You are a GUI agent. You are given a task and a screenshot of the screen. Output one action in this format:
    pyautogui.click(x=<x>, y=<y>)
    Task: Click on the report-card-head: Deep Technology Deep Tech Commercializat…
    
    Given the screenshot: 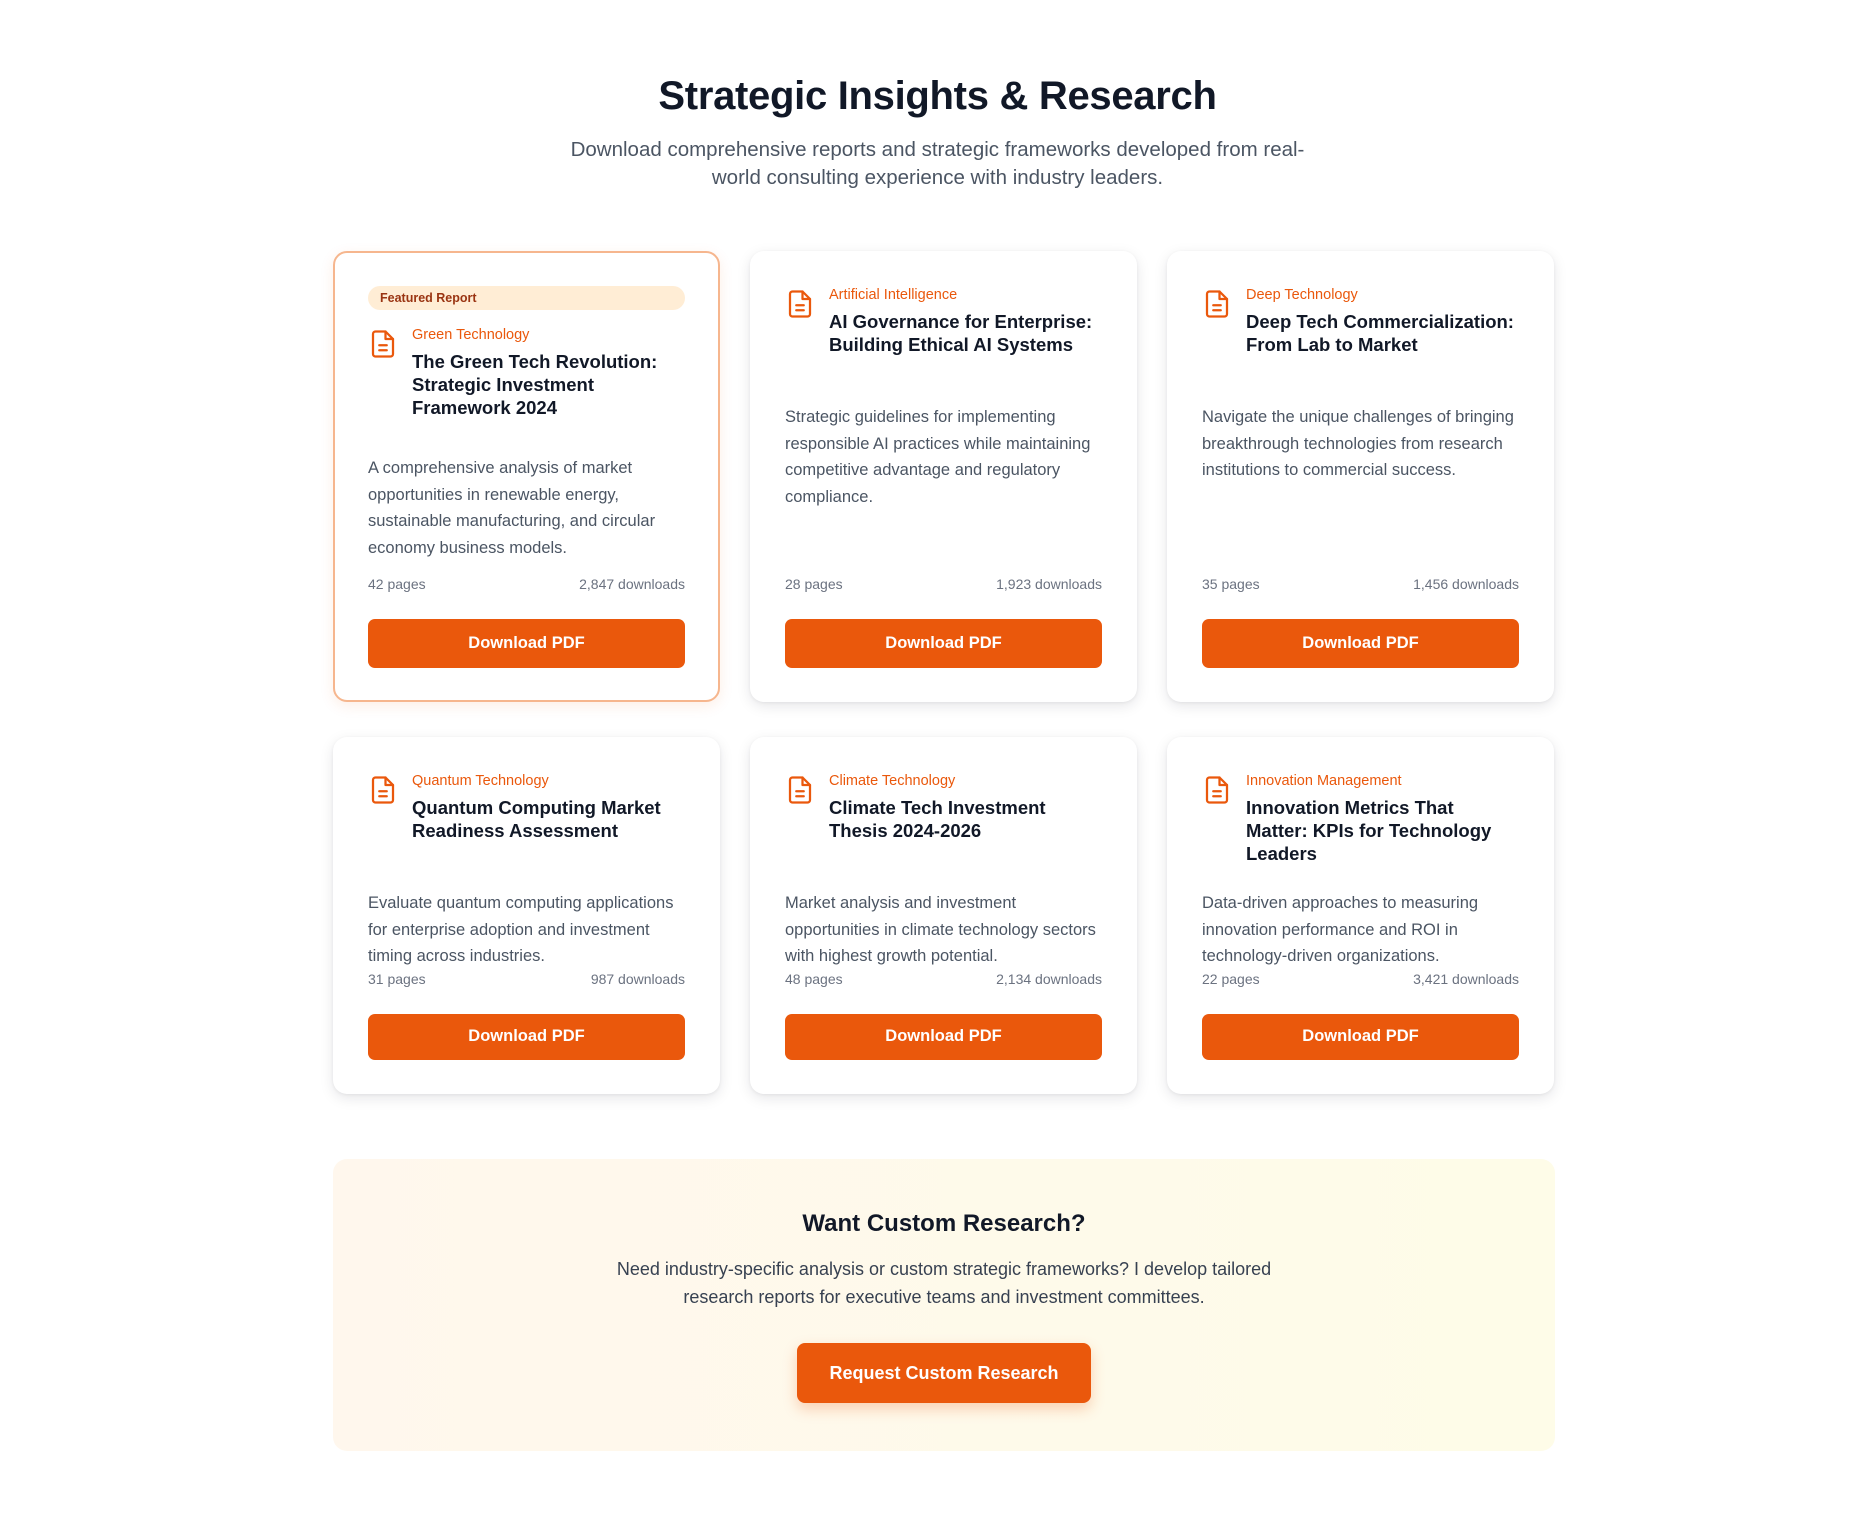 What is the action you would take?
    pyautogui.click(x=1360, y=345)
    